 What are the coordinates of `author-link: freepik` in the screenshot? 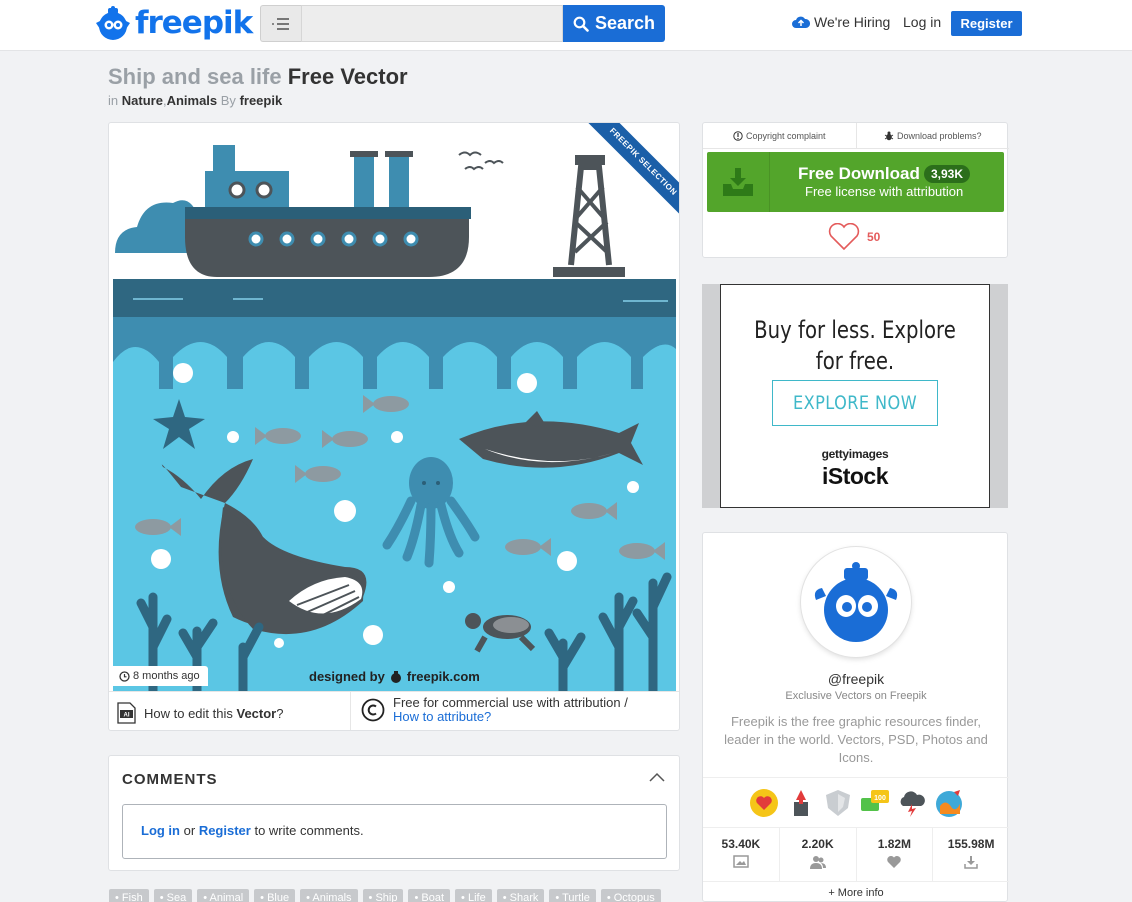 It's located at (261, 100).